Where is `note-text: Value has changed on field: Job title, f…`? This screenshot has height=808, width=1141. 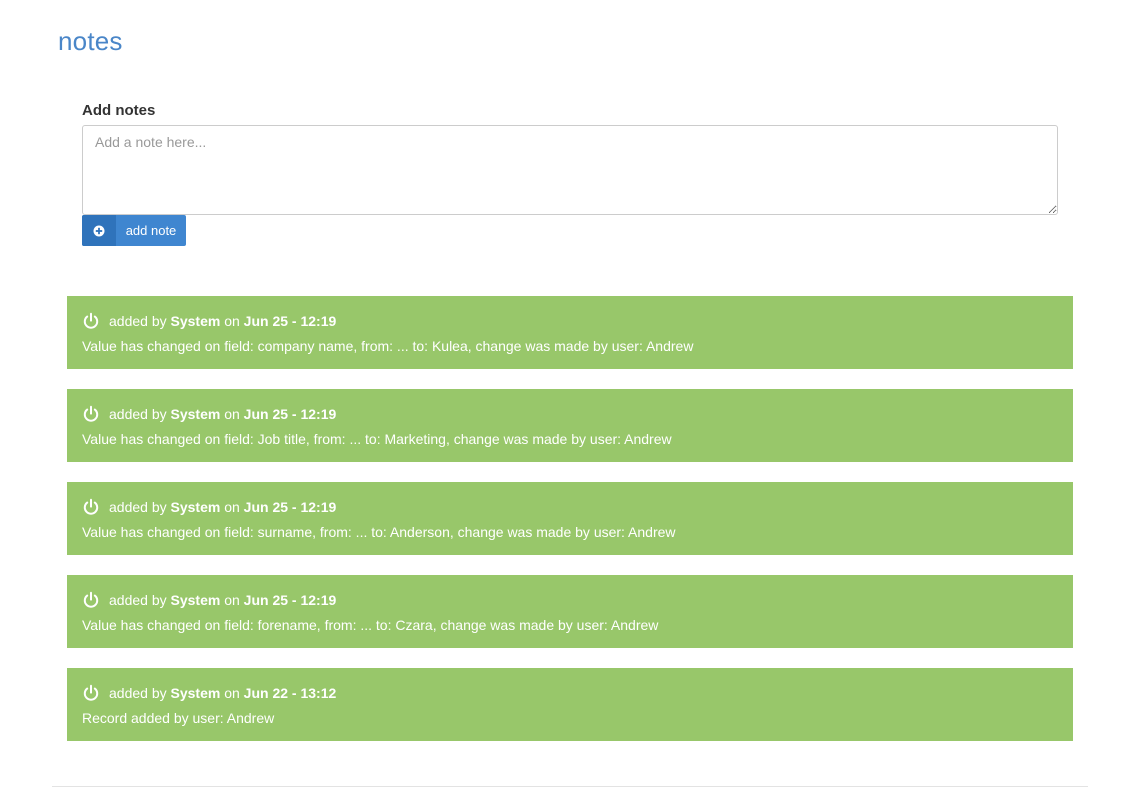 note-text: Value has changed on field: Job title, f… is located at coordinates (377, 439).